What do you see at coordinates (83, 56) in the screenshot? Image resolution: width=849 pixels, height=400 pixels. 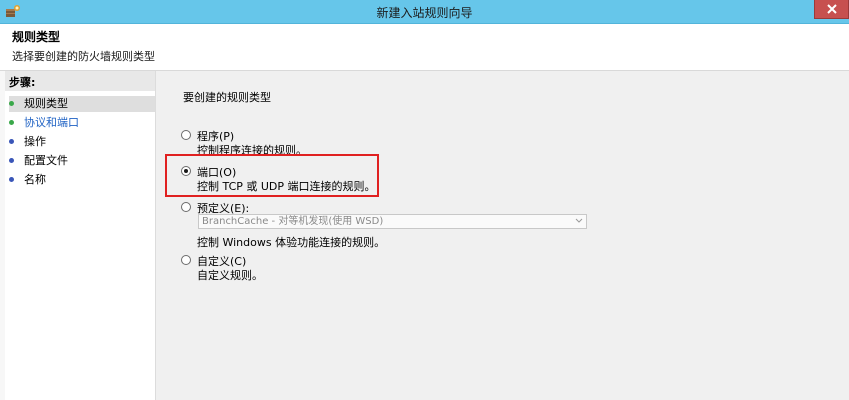 I see `page-subtitle: 选择要创建的防火墙规则类型` at bounding box center [83, 56].